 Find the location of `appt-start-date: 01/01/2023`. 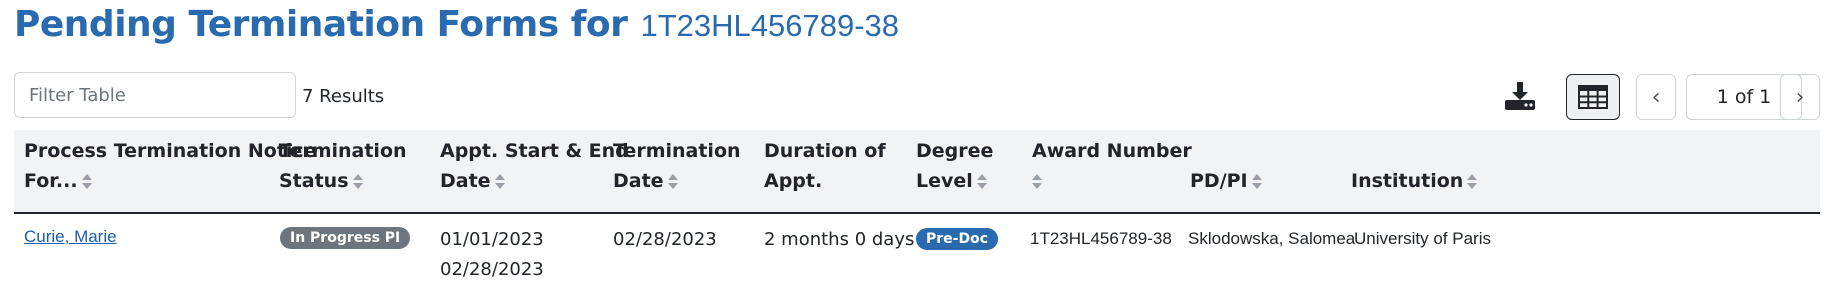

appt-start-date: 01/01/2023 is located at coordinates (492, 239).